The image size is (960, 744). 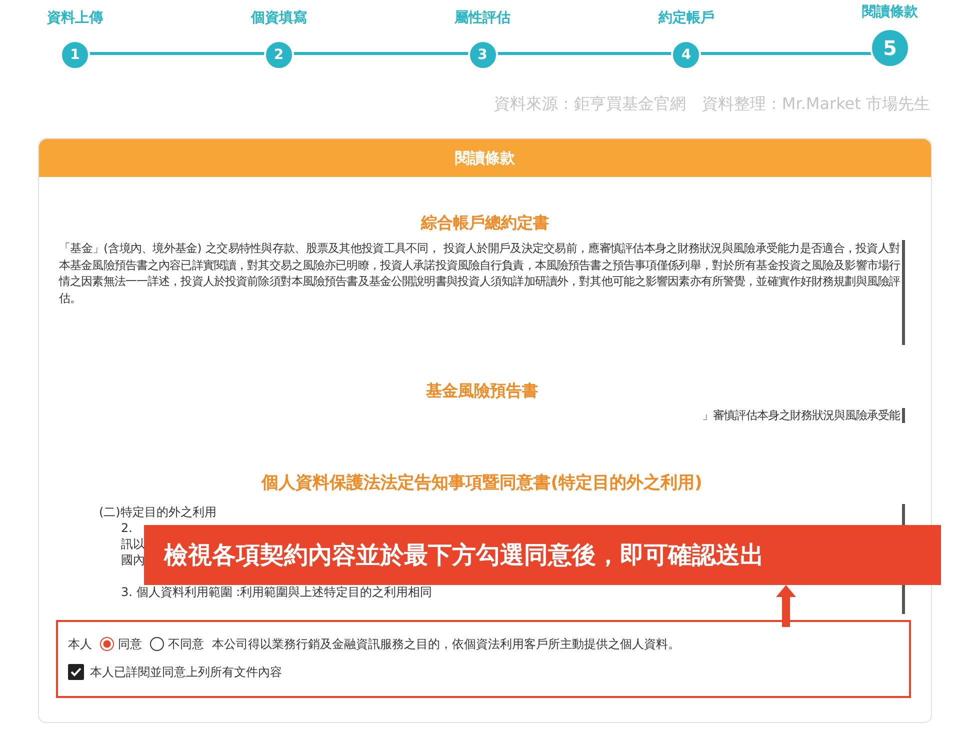 I want to click on terms-line: 3. 個人資料利用範圍 :利用範圍與上述特定目的之利用相同, so click(x=276, y=592).